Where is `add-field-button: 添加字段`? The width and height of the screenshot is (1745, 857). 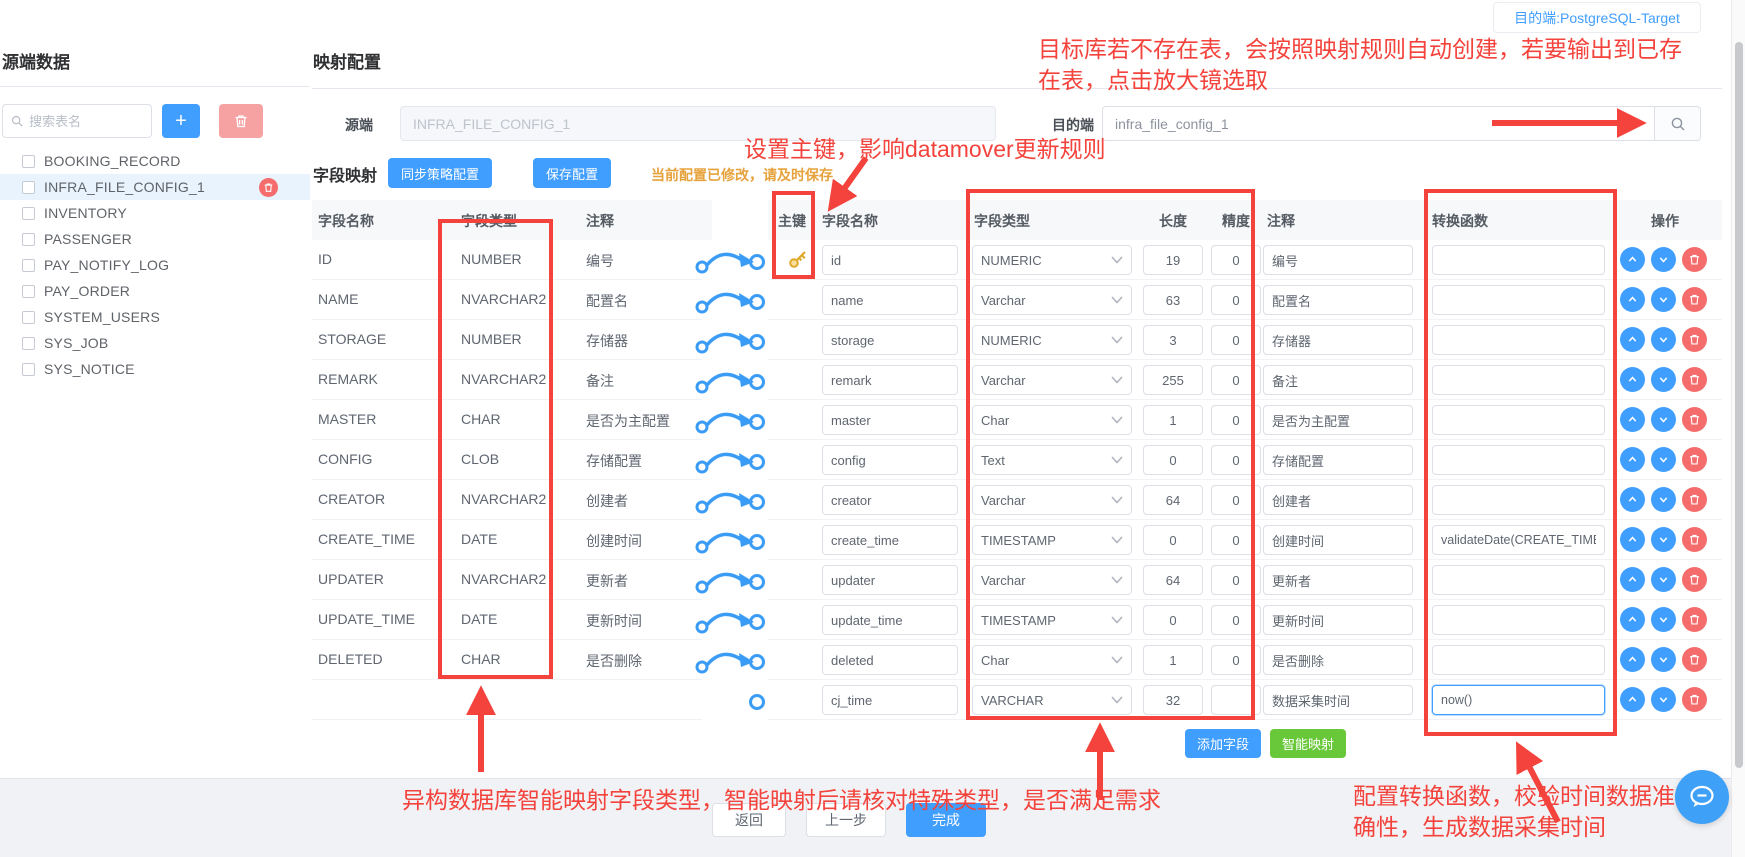
add-field-button: 添加字段 is located at coordinates (1223, 743).